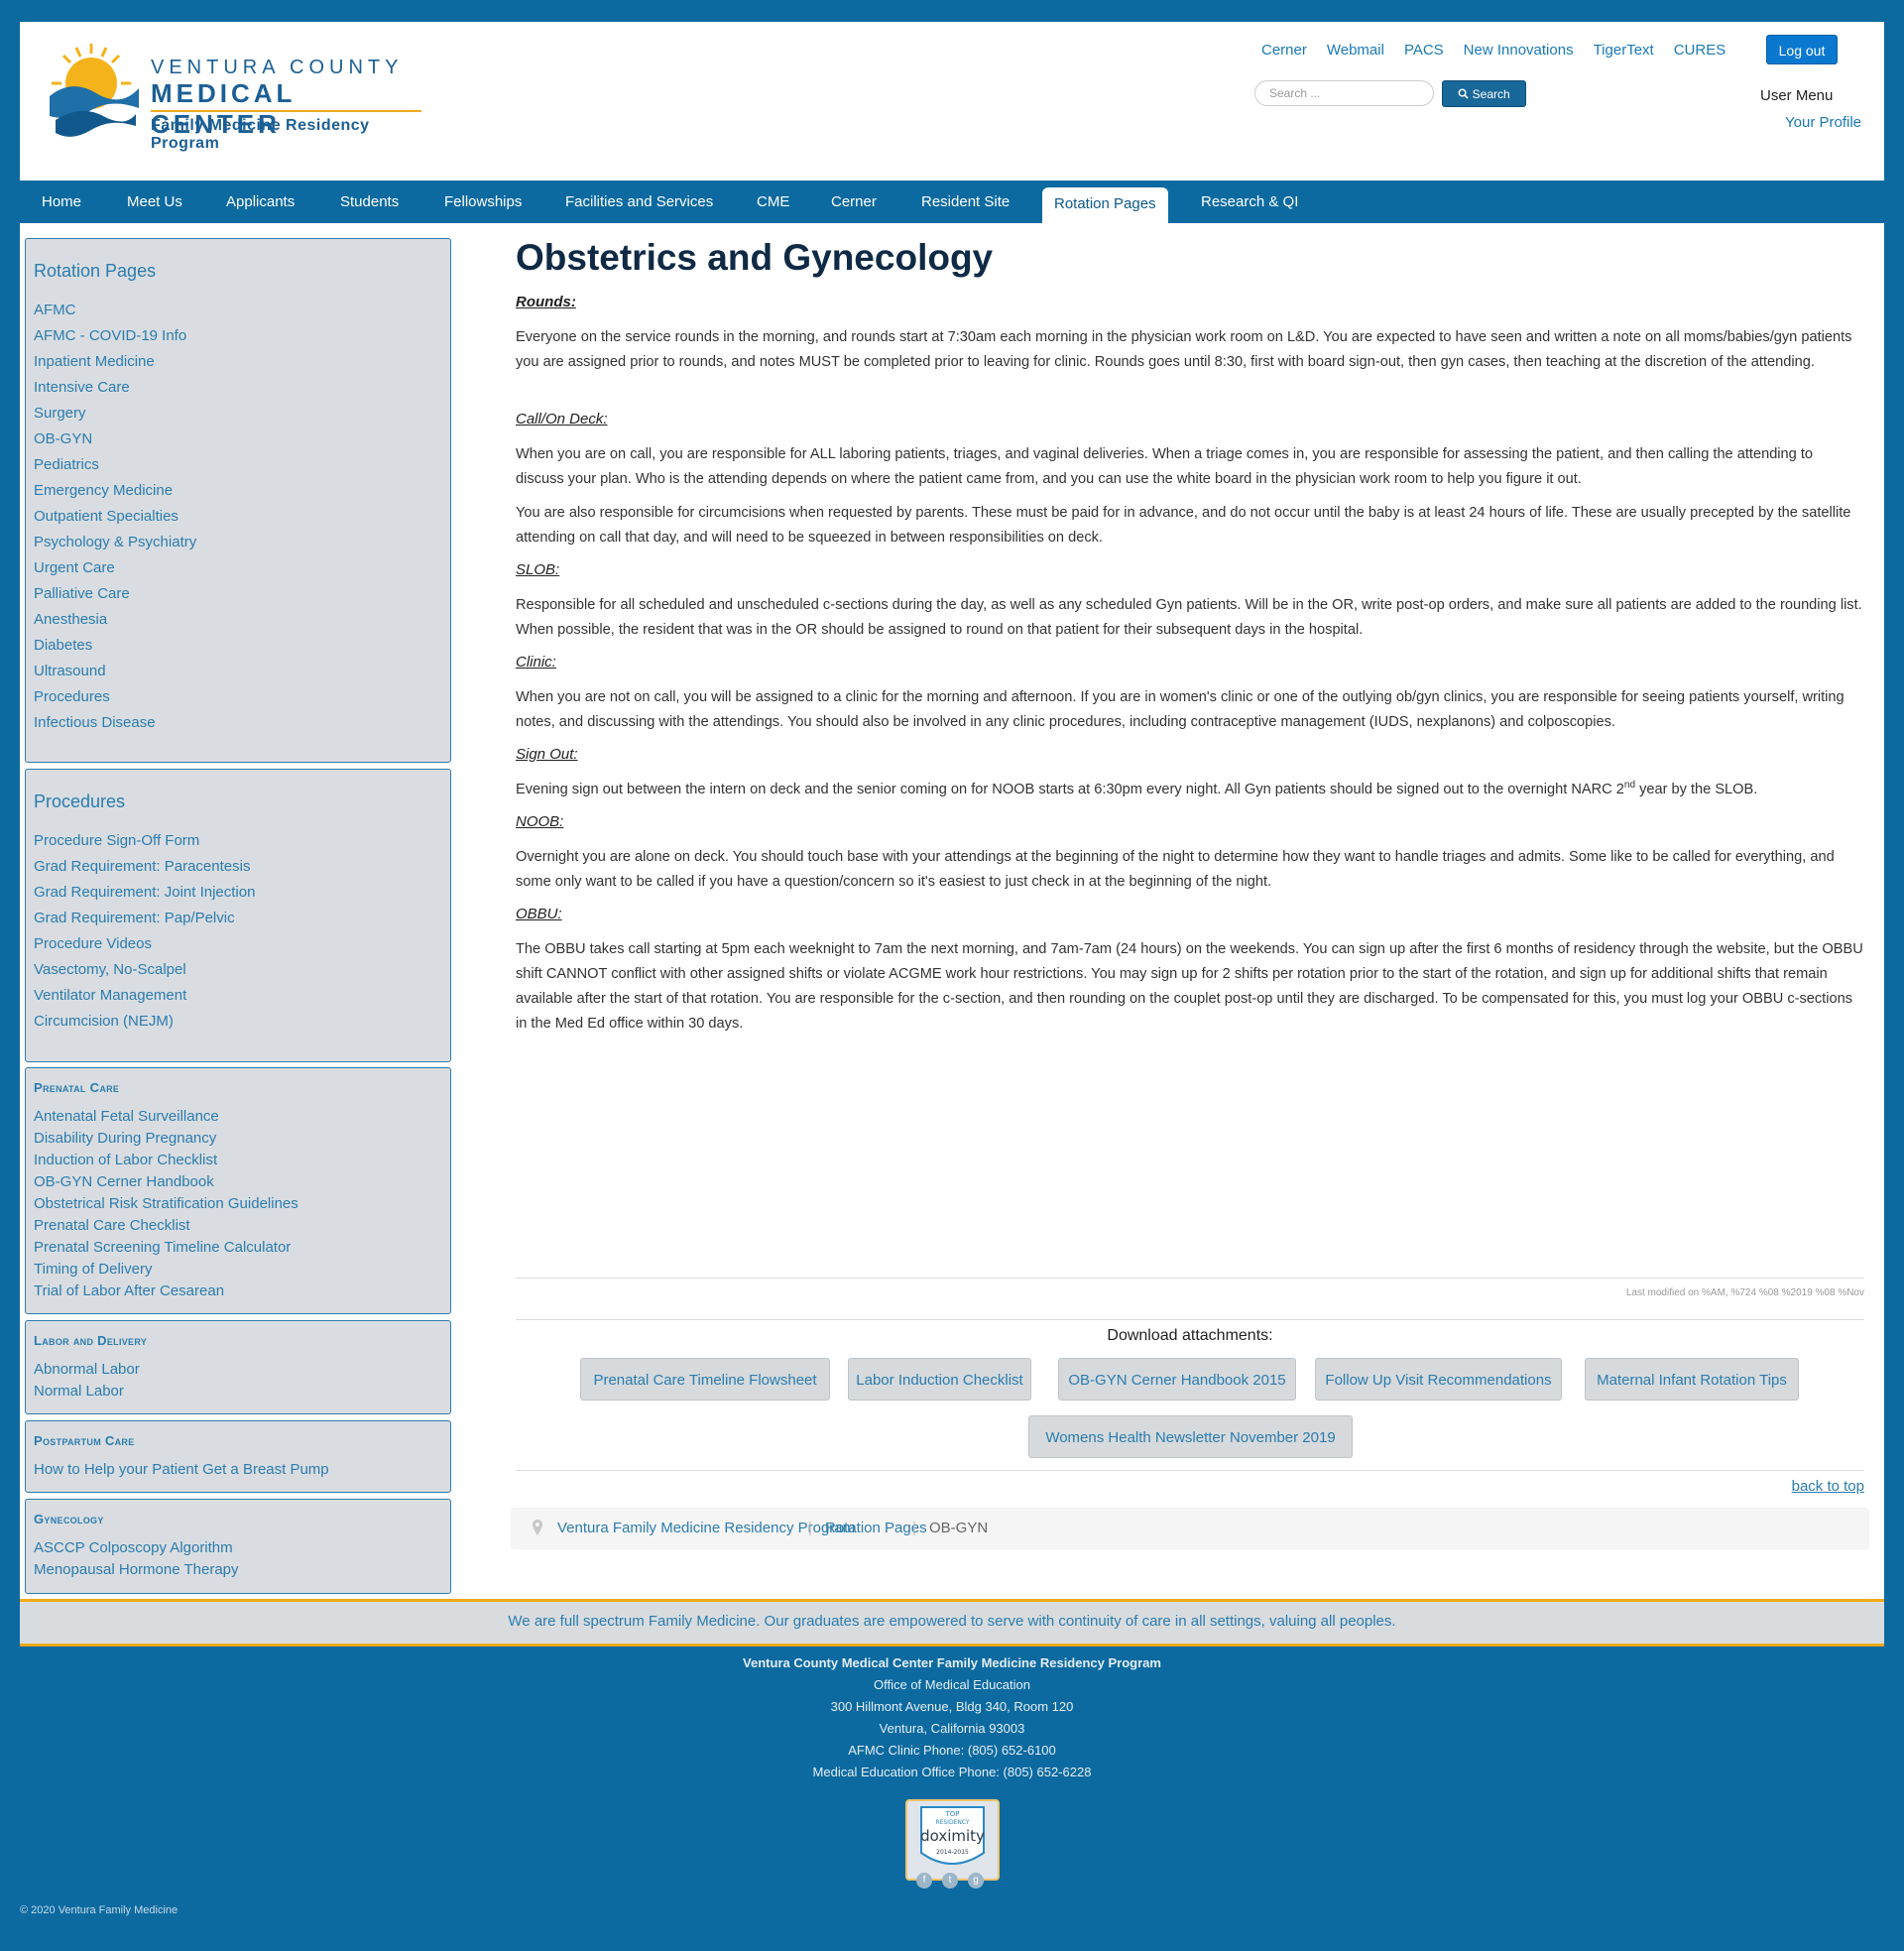 This screenshot has width=1904, height=1951. I want to click on copyright: © 2020 Ventura Family Medicine, so click(99, 1910).